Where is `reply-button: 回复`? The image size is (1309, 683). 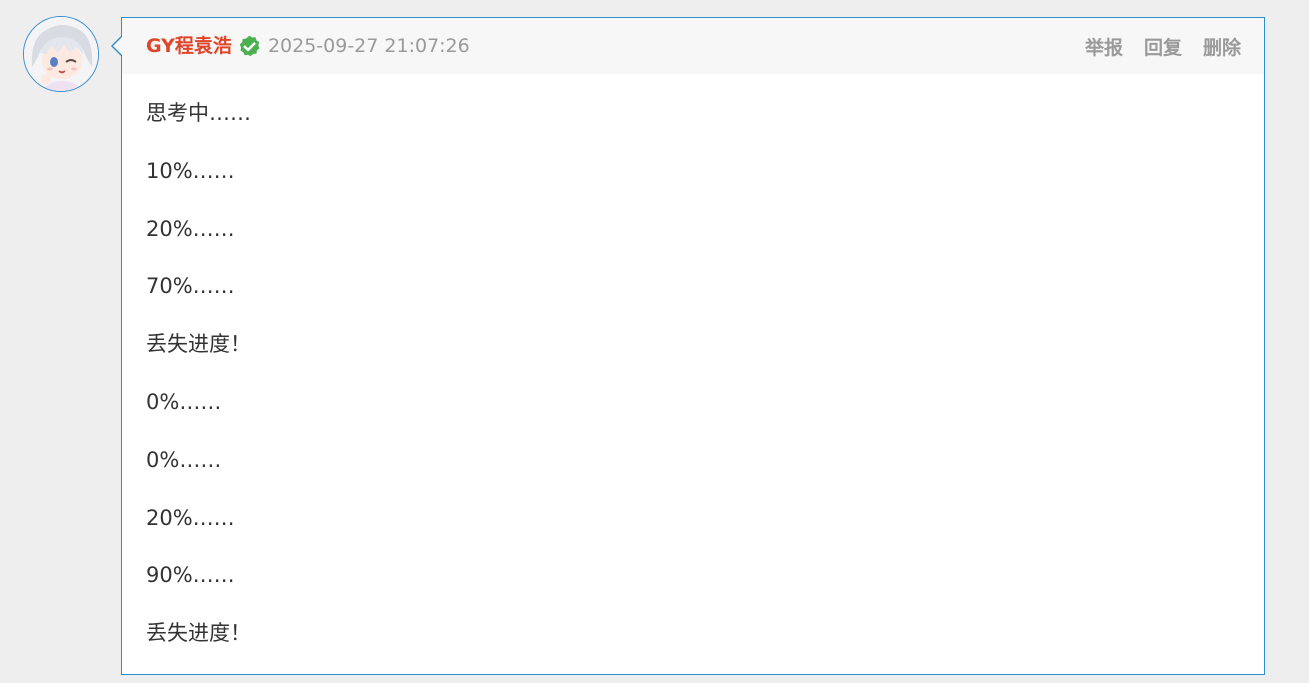 reply-button: 回复 is located at coordinates (1163, 46).